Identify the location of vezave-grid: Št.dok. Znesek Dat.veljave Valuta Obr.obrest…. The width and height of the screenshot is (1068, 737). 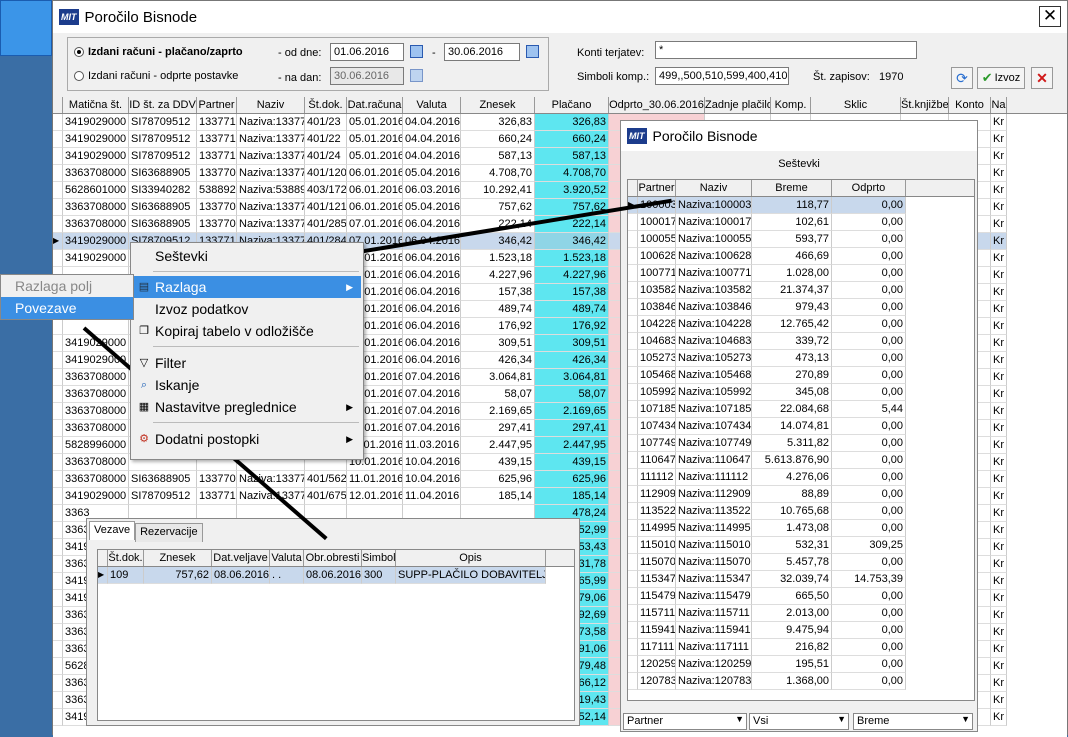
(336, 635).